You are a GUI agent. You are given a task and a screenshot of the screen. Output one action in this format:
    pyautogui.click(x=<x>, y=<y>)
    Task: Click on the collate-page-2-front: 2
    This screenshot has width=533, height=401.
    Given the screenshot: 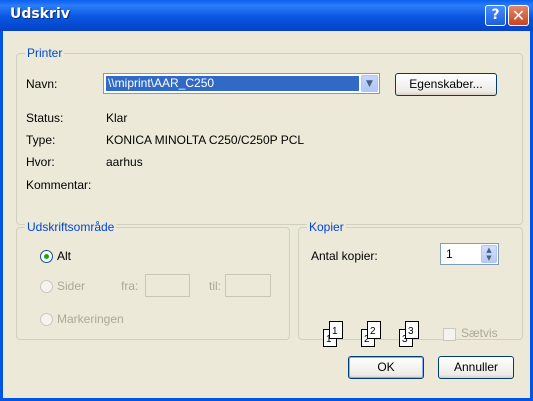 What is the action you would take?
    pyautogui.click(x=374, y=330)
    